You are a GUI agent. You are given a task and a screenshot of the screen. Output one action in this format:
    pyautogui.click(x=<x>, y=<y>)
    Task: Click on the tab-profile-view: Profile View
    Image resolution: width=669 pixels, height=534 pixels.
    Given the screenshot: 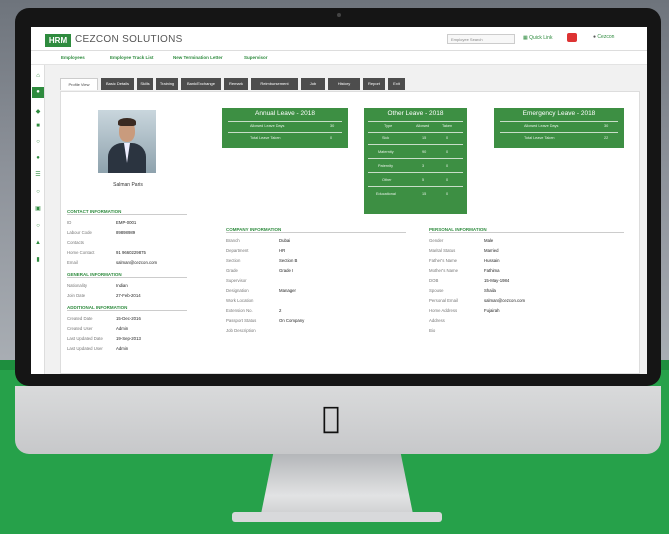 What is the action you would take?
    pyautogui.click(x=79, y=84)
    